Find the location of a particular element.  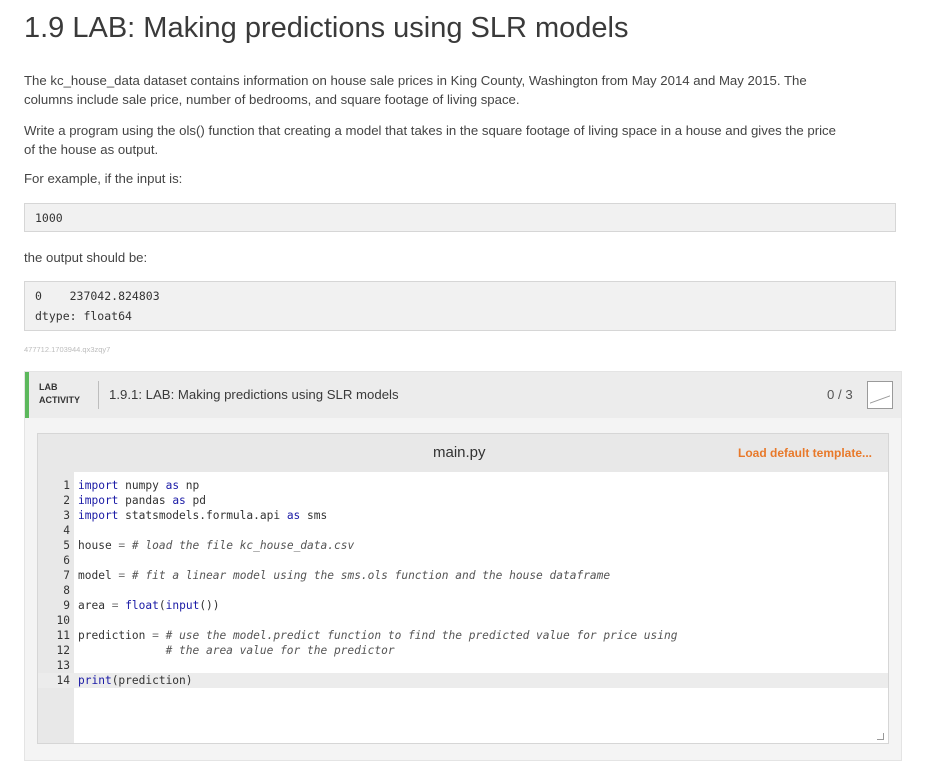

code-line: 3 import statsmodels.formula.api as sms is located at coordinates (463, 515).